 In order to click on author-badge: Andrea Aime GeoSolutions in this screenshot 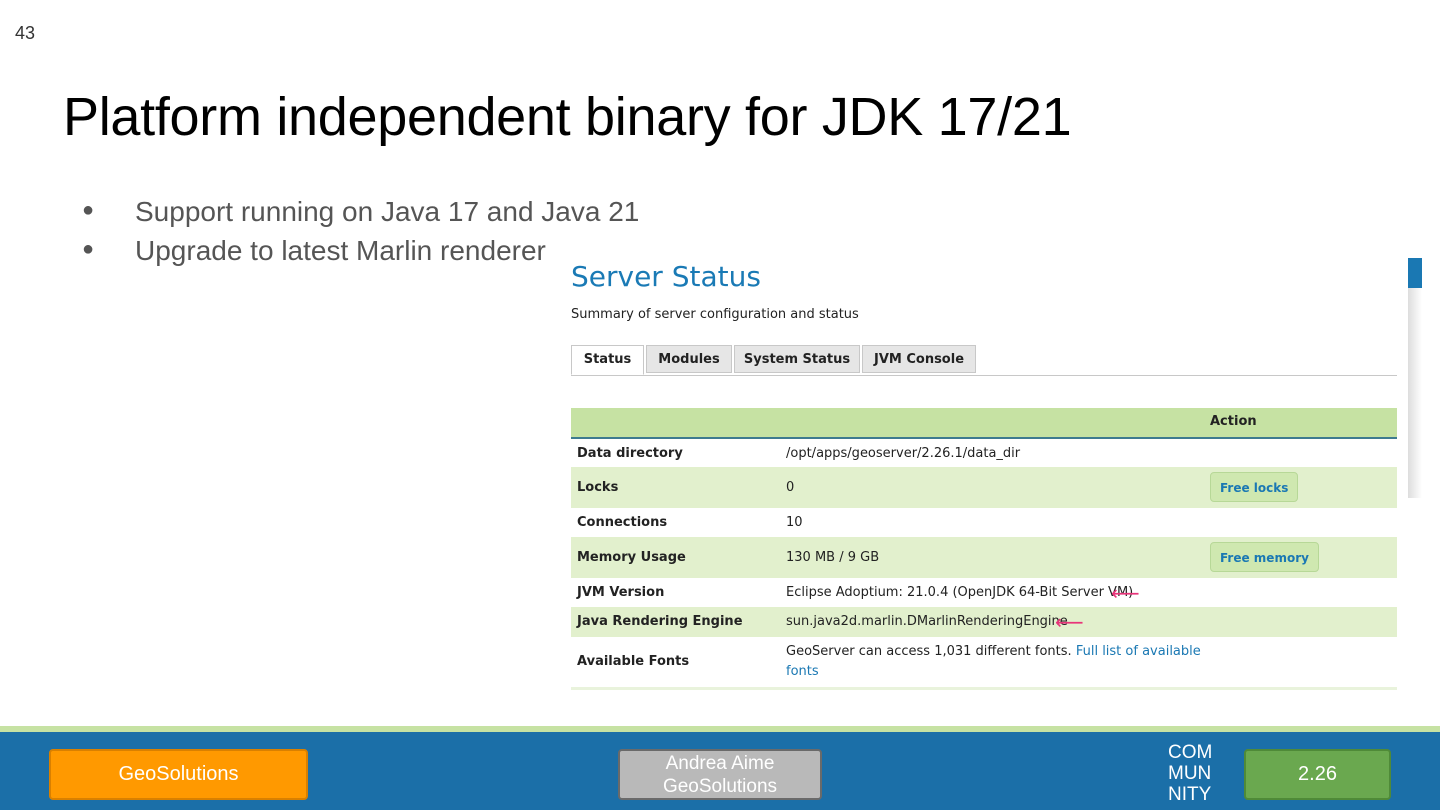, I will do `click(720, 774)`.